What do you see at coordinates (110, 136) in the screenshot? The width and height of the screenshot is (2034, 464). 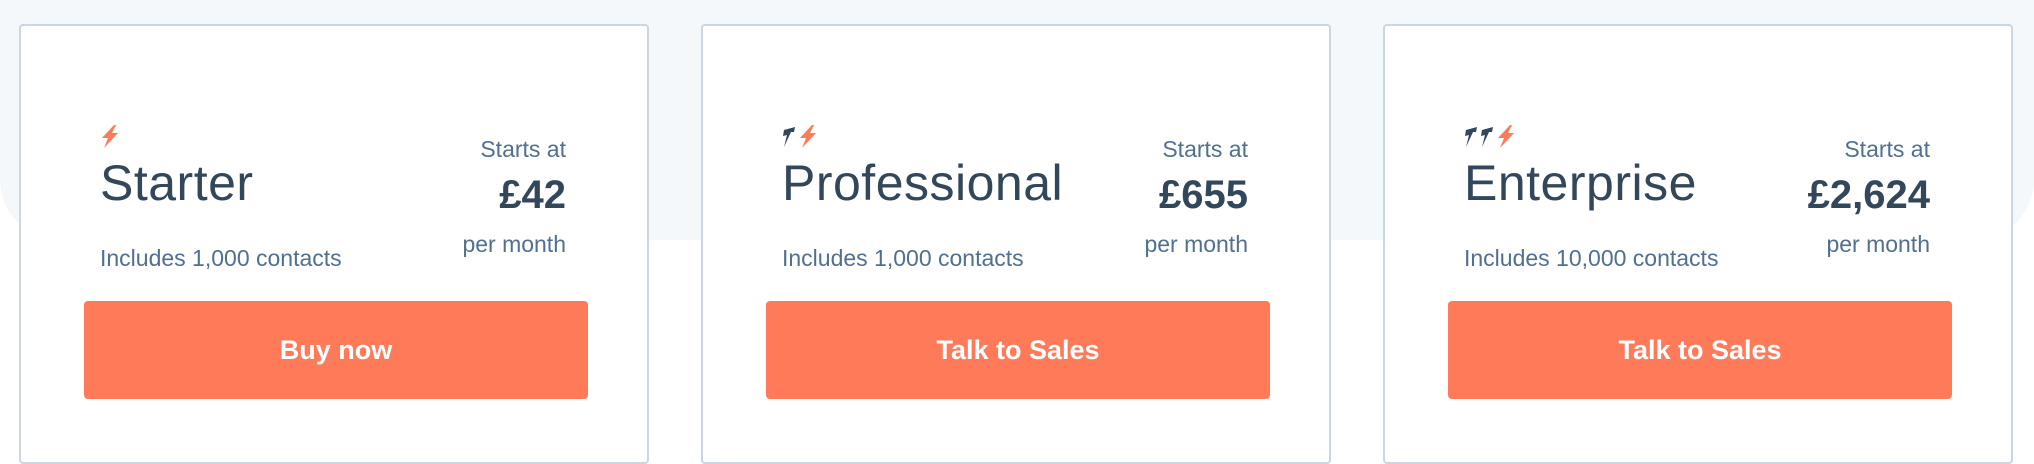 I see `one-bolt-icon` at bounding box center [110, 136].